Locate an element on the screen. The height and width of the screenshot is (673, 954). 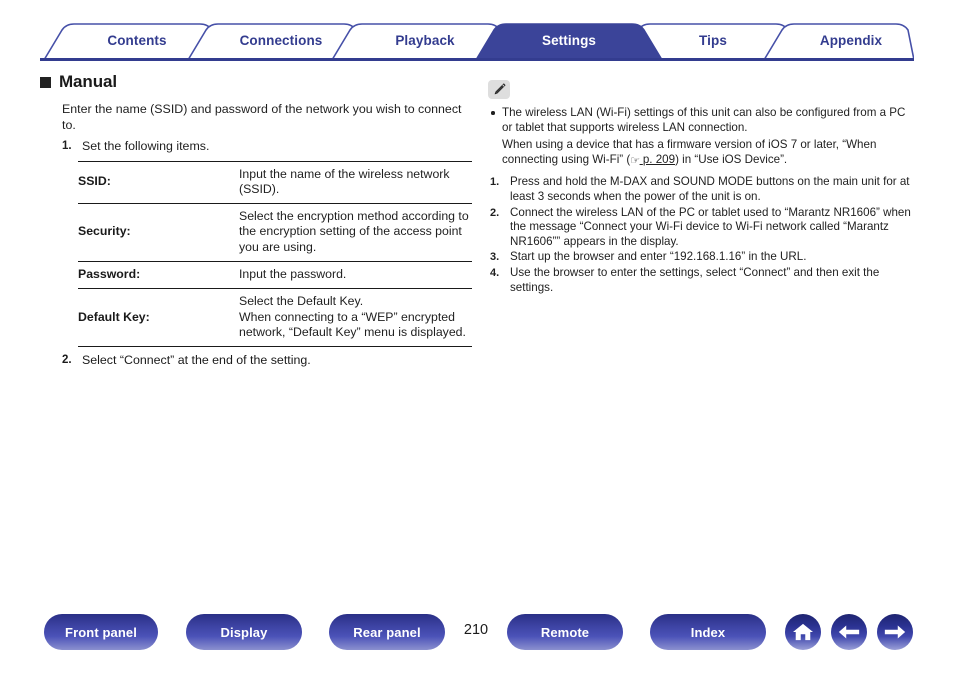
tab-bar-baseline is located at coordinates (477, 59).